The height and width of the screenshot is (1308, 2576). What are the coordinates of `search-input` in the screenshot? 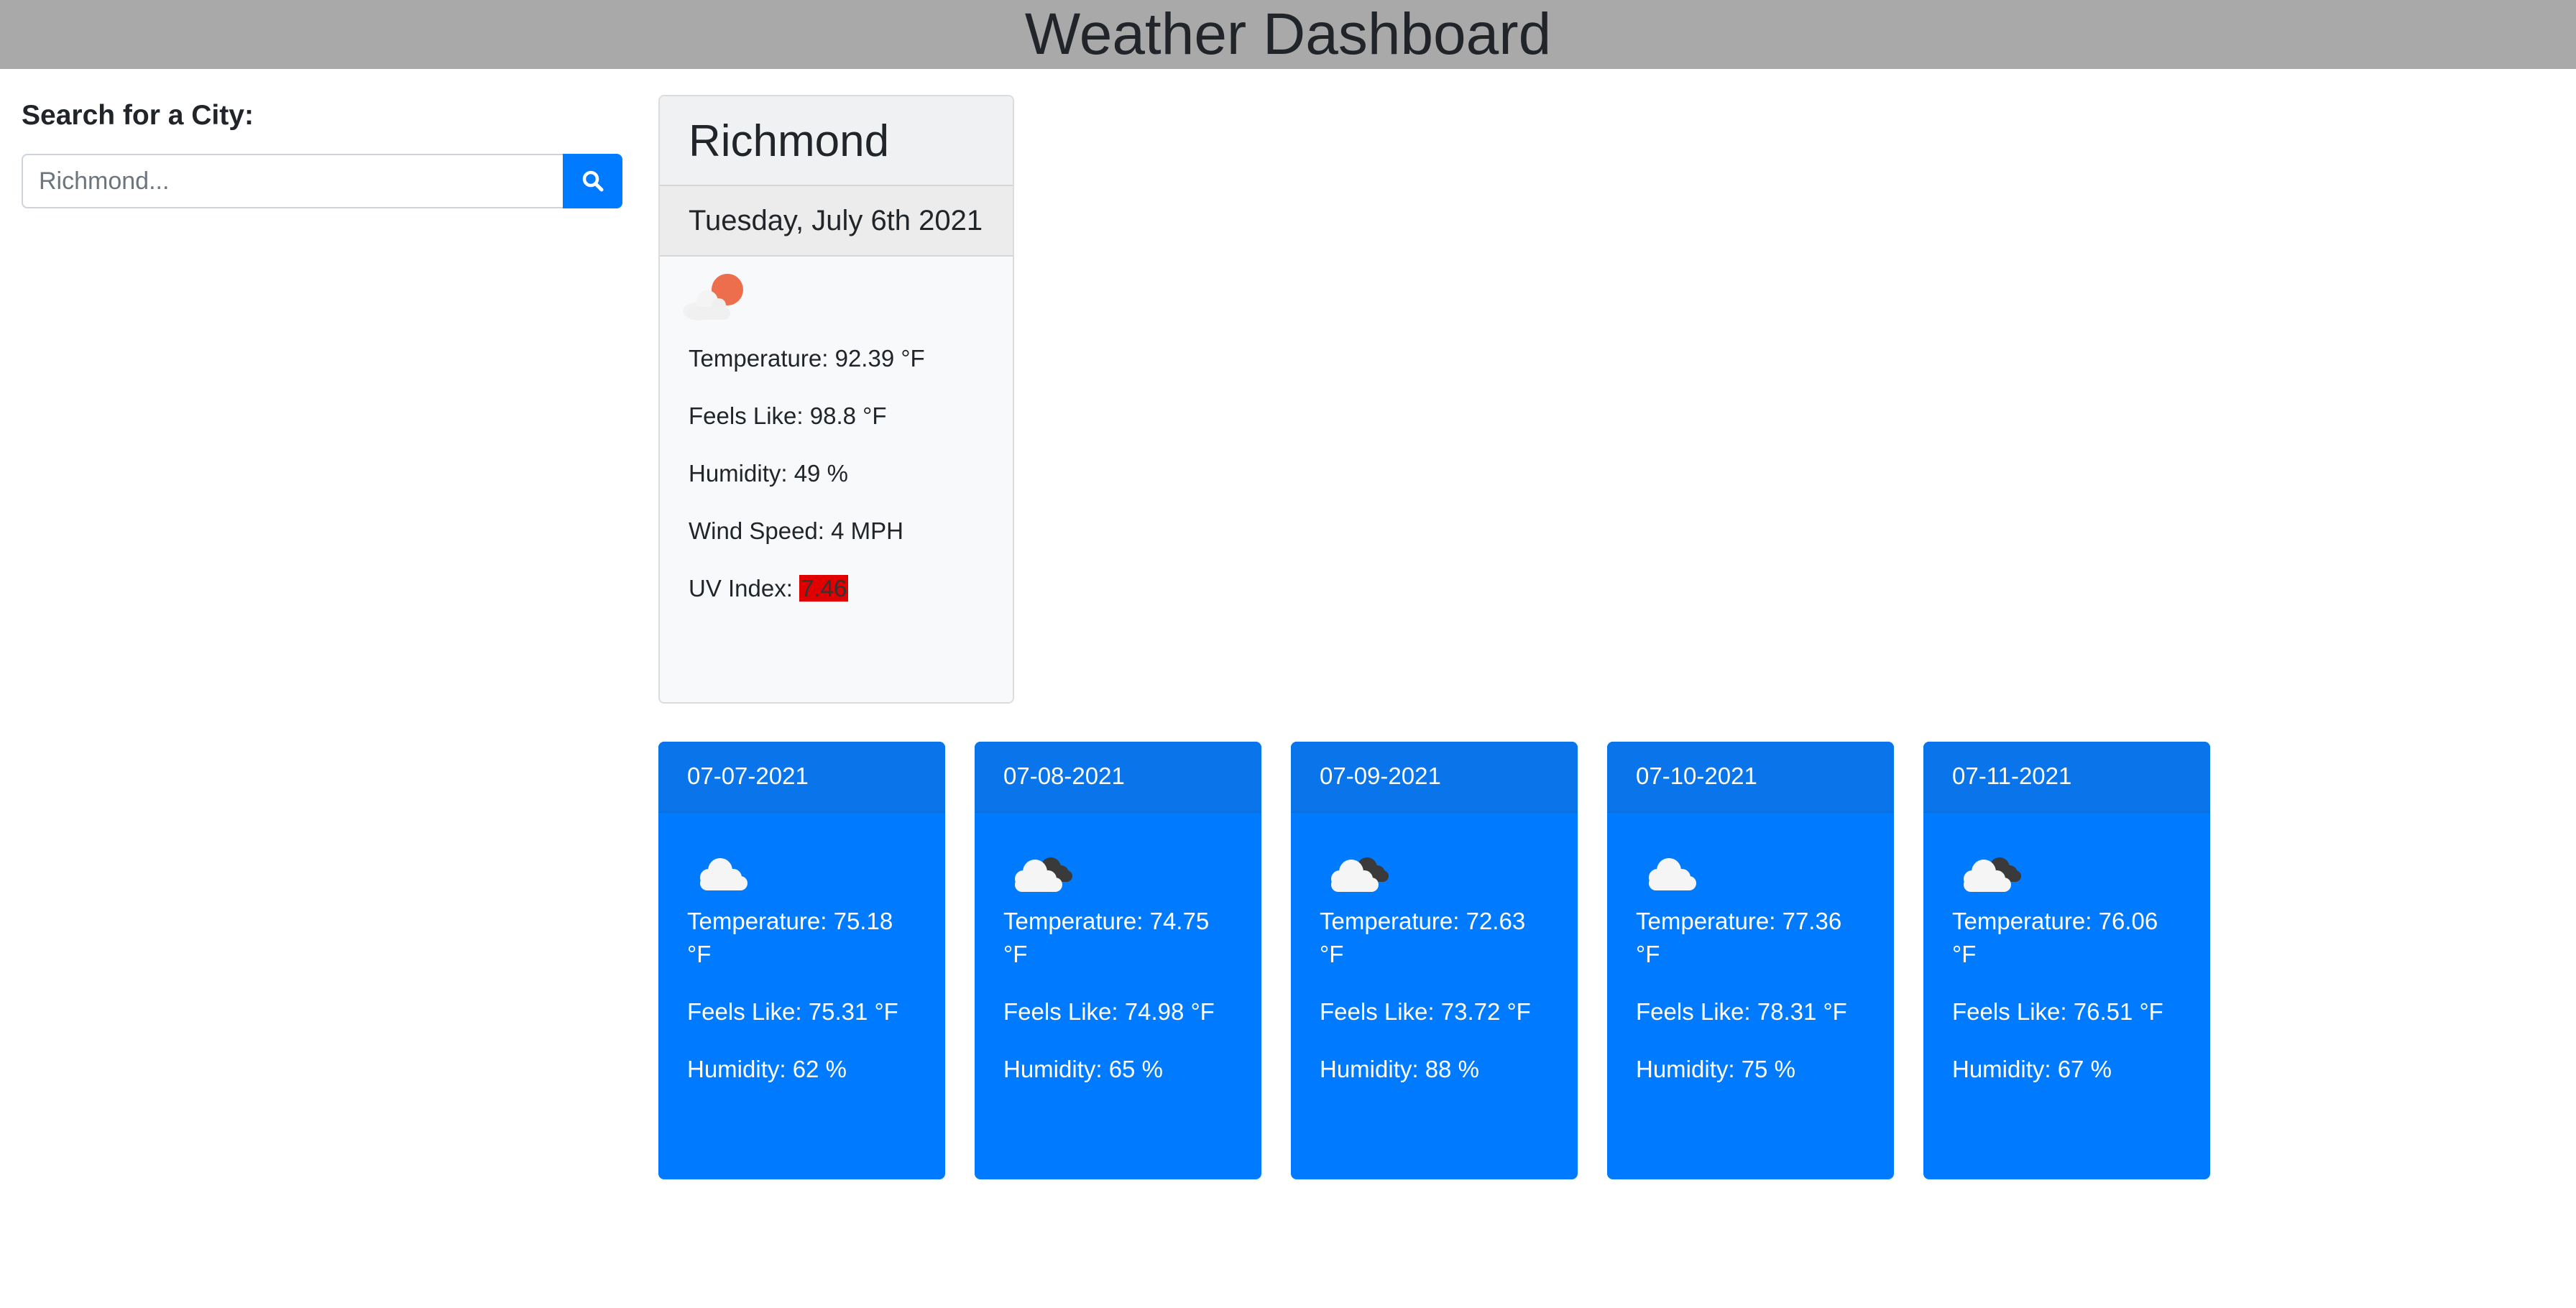 It's located at (292, 181).